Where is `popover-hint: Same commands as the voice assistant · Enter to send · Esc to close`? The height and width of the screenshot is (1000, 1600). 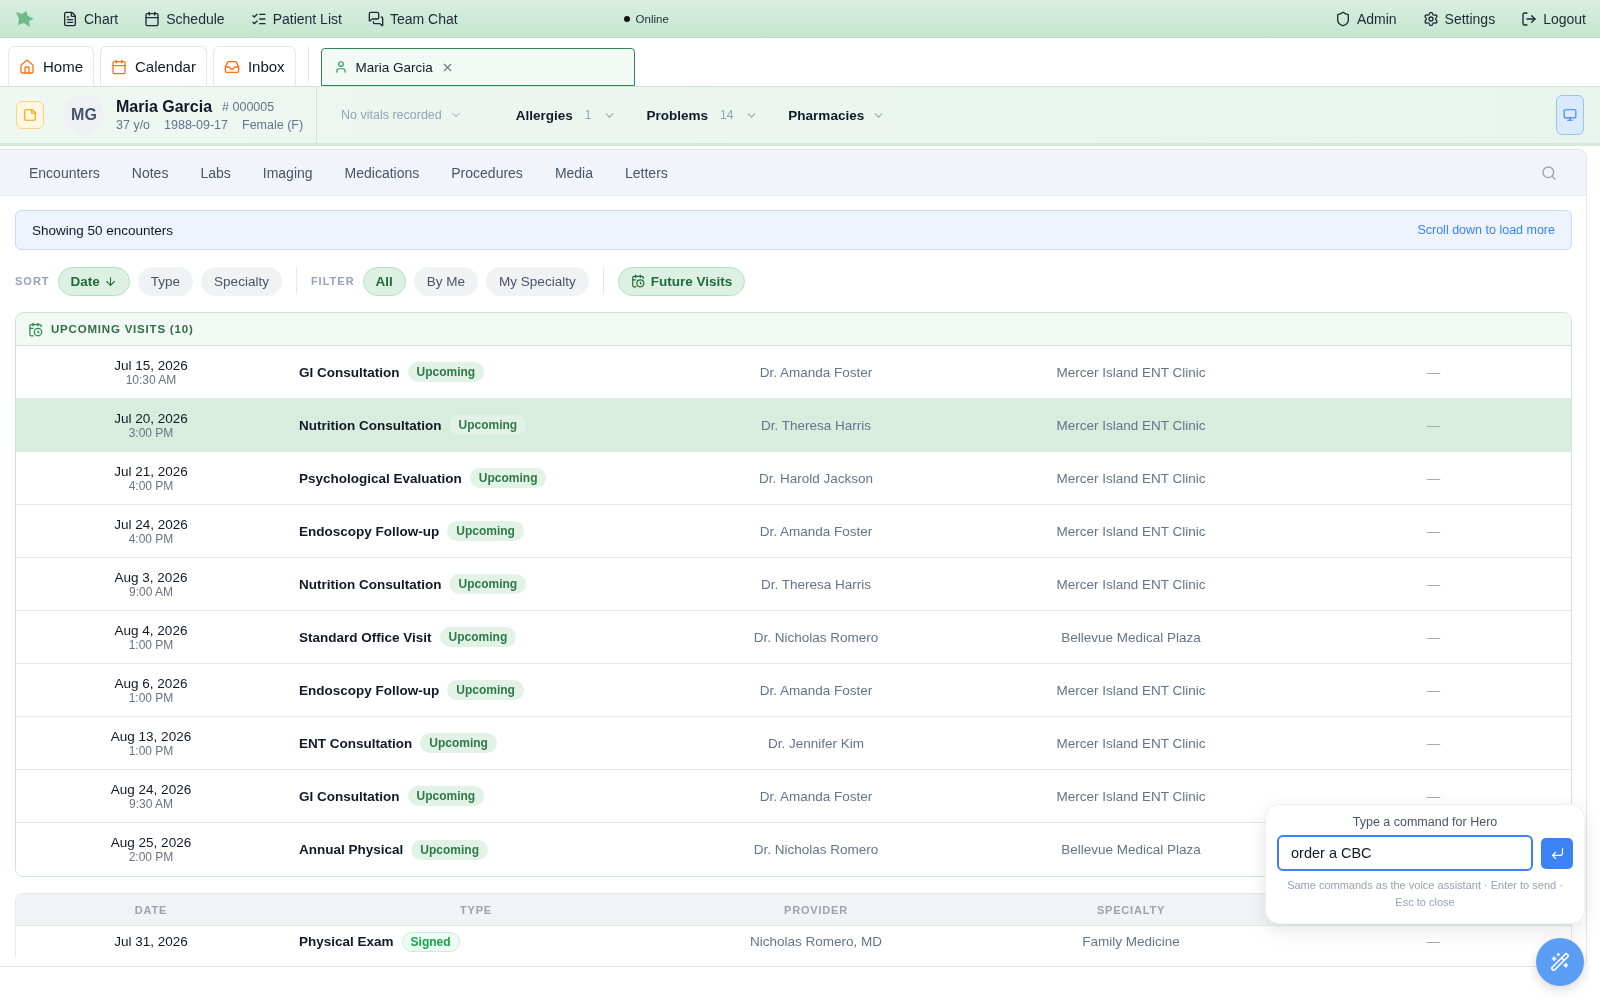 popover-hint: Same commands as the voice assistant · Enter to send · Esc to close is located at coordinates (1425, 894).